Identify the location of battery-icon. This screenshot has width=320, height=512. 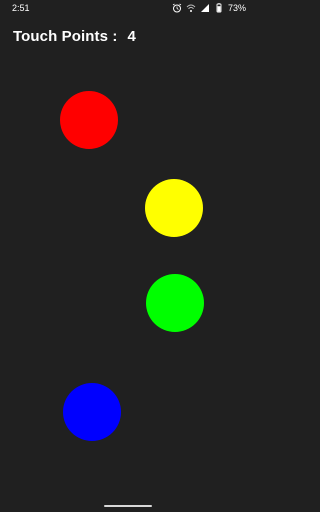
(219, 8).